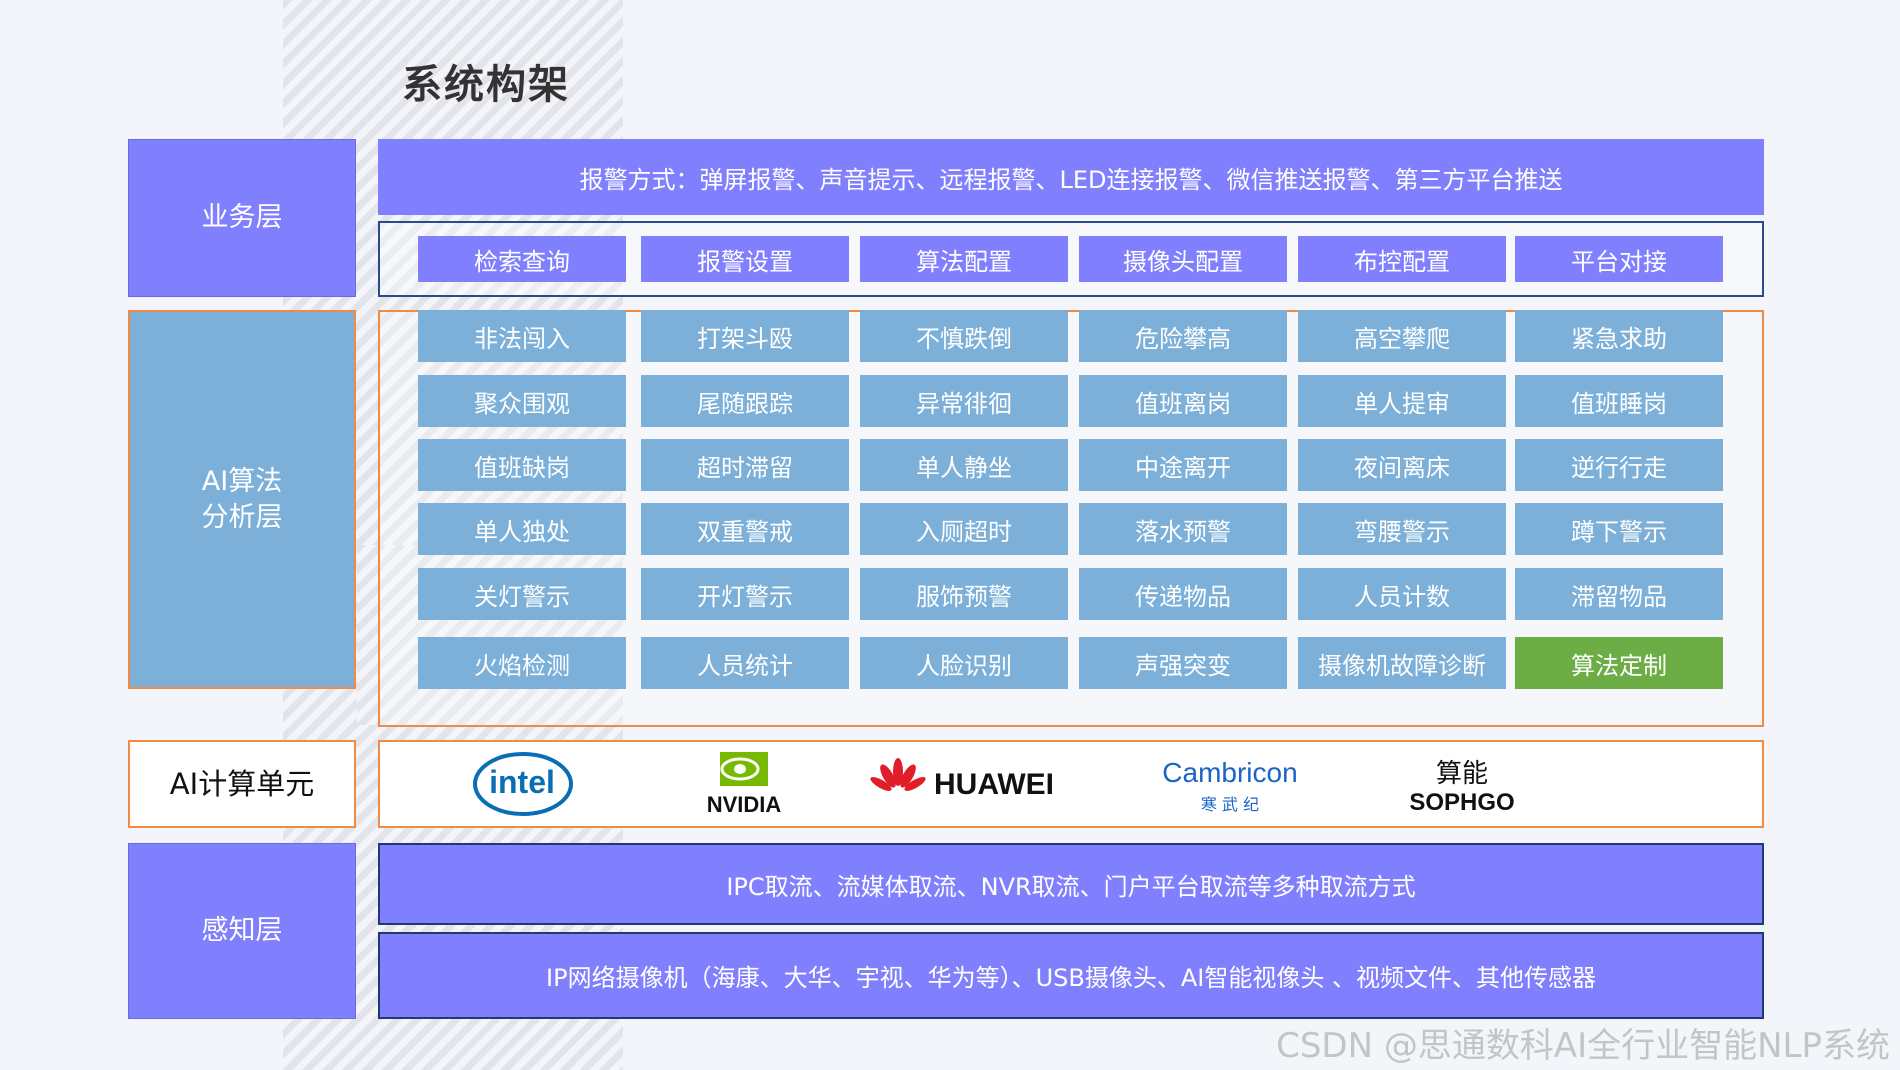 This screenshot has width=1900, height=1070. I want to click on algorithm-cell: 火焰检测, so click(522, 663).